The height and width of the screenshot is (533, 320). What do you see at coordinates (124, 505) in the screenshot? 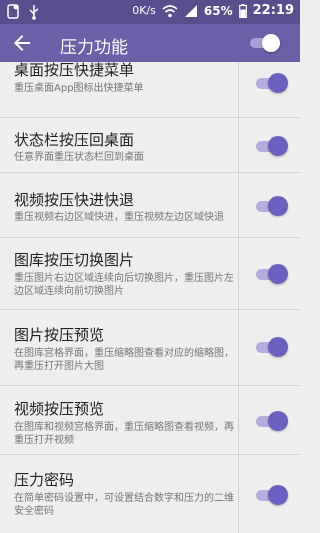
I see `item-subtitle: 在简单密码设置中，可设置结合数字和压力的二维安全密码` at bounding box center [124, 505].